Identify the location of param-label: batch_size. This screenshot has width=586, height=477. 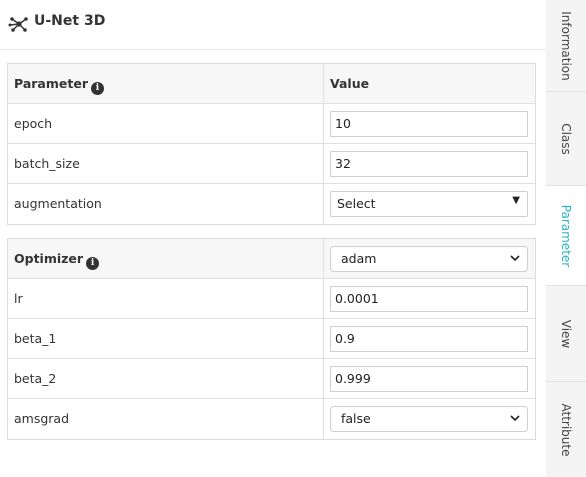
(47, 163).